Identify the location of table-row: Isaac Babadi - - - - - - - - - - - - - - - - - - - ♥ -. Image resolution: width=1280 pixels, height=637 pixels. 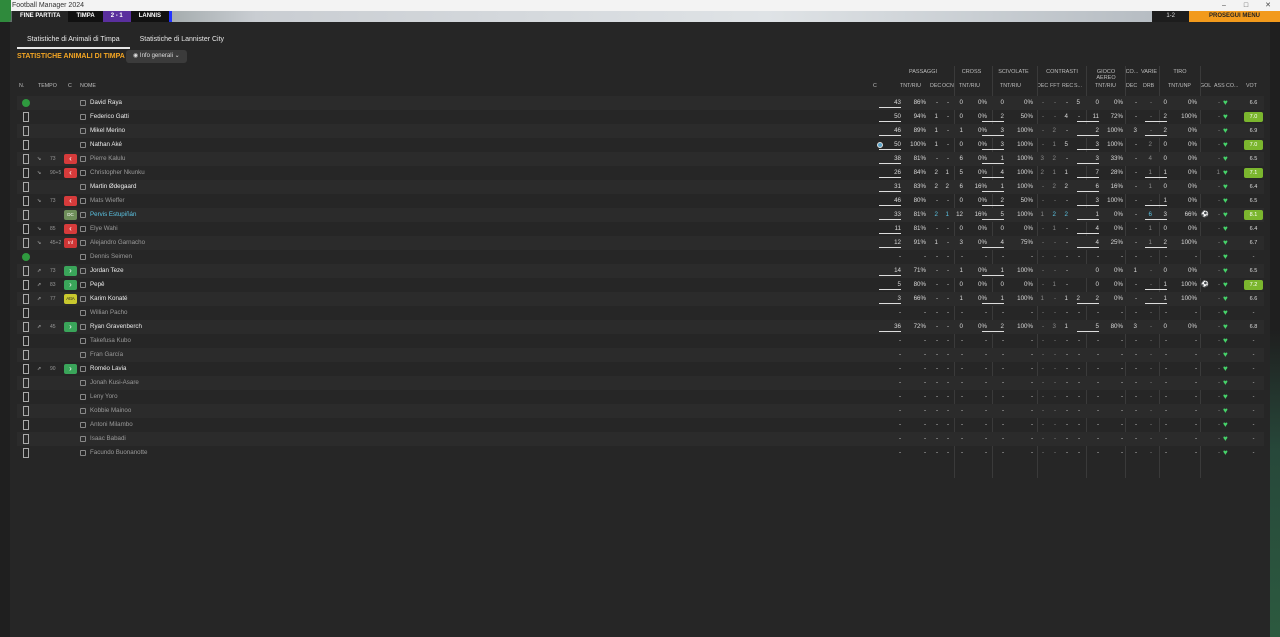
(640, 439).